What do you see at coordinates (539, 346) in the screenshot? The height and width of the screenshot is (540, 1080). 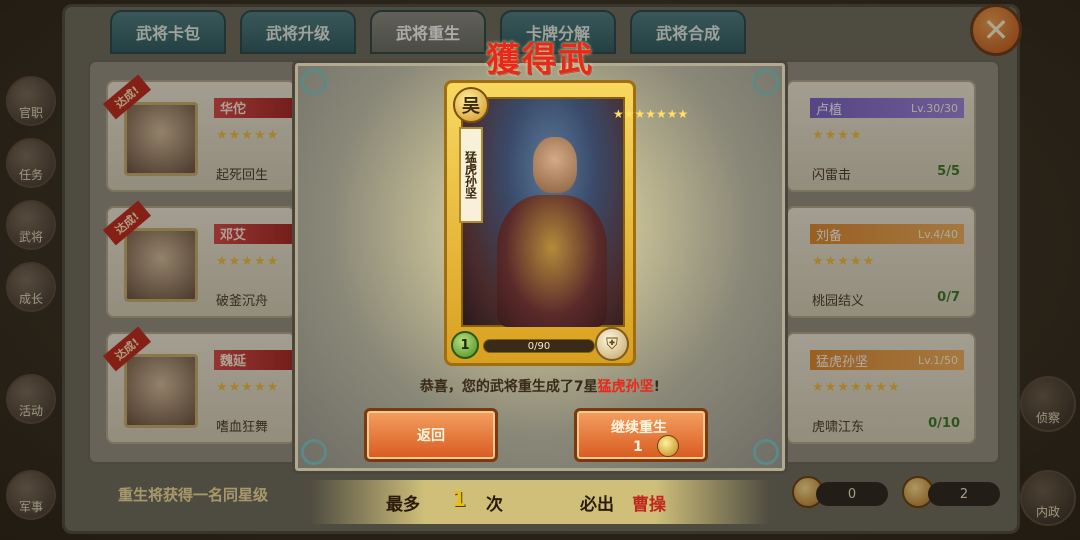 I see `card-exp-bar: 0/90` at bounding box center [539, 346].